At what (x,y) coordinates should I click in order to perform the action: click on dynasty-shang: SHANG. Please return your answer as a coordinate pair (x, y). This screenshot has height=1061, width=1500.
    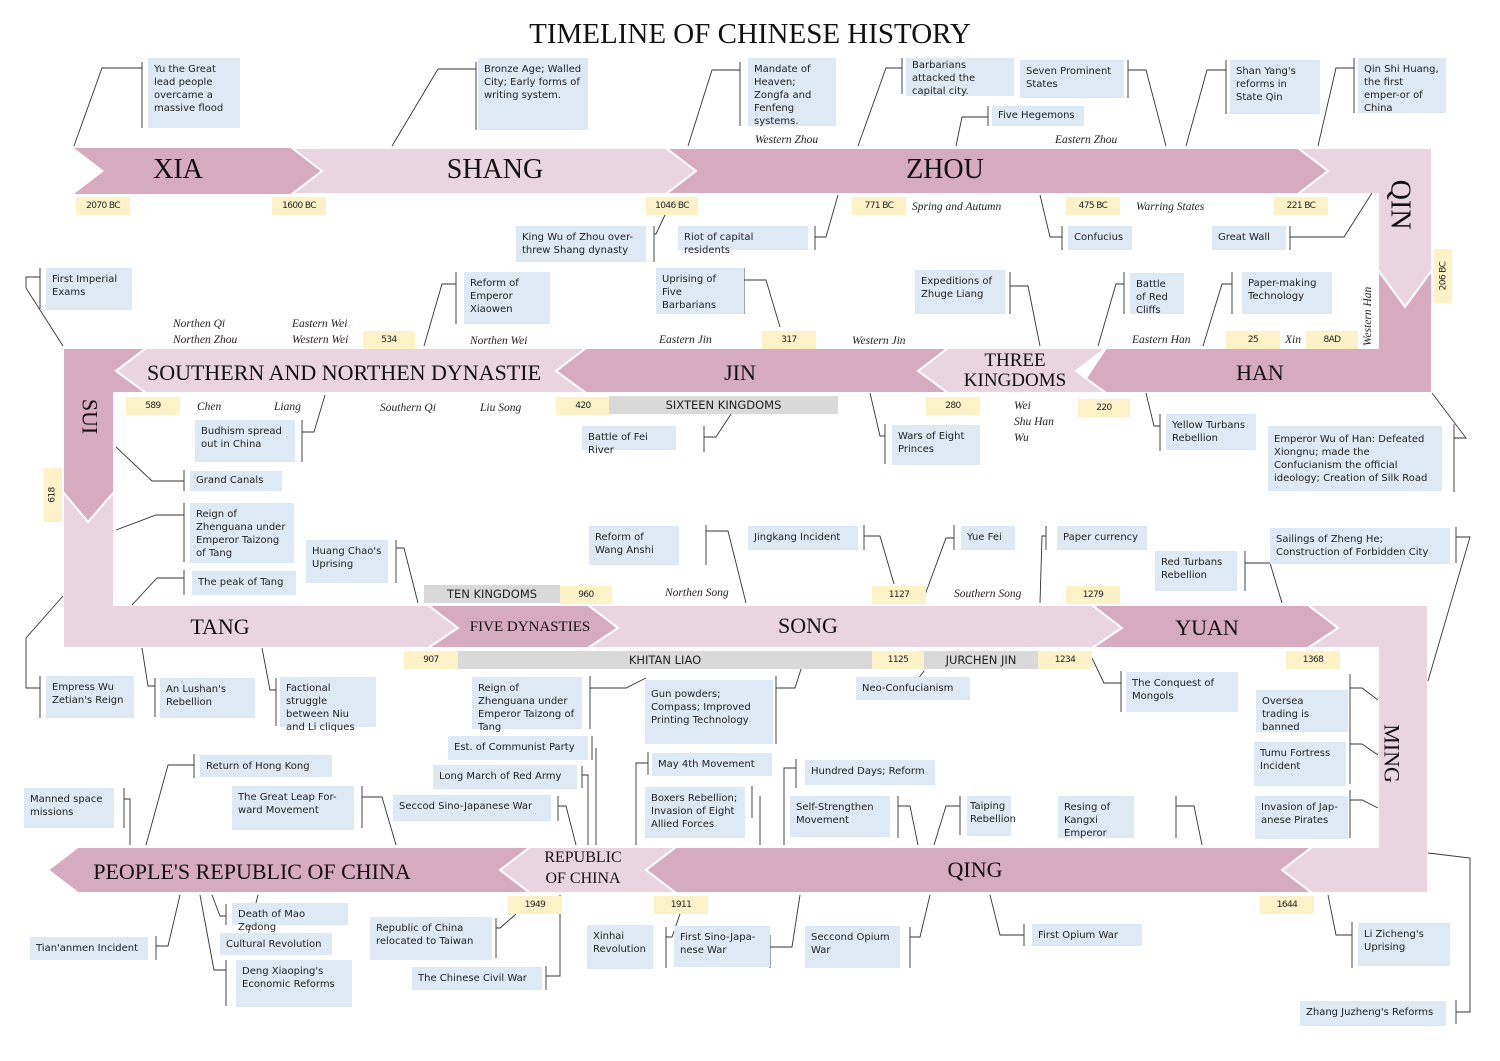
    Looking at the image, I should click on (495, 169).